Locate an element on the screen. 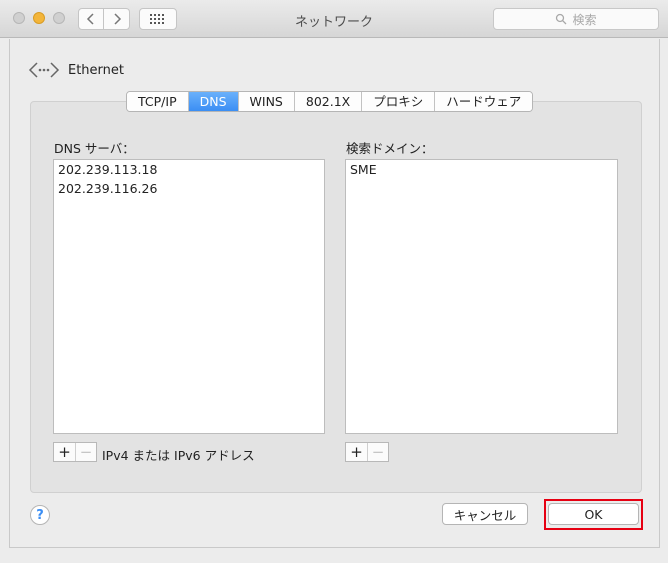  device-header: Ethernet is located at coordinates (76, 70).